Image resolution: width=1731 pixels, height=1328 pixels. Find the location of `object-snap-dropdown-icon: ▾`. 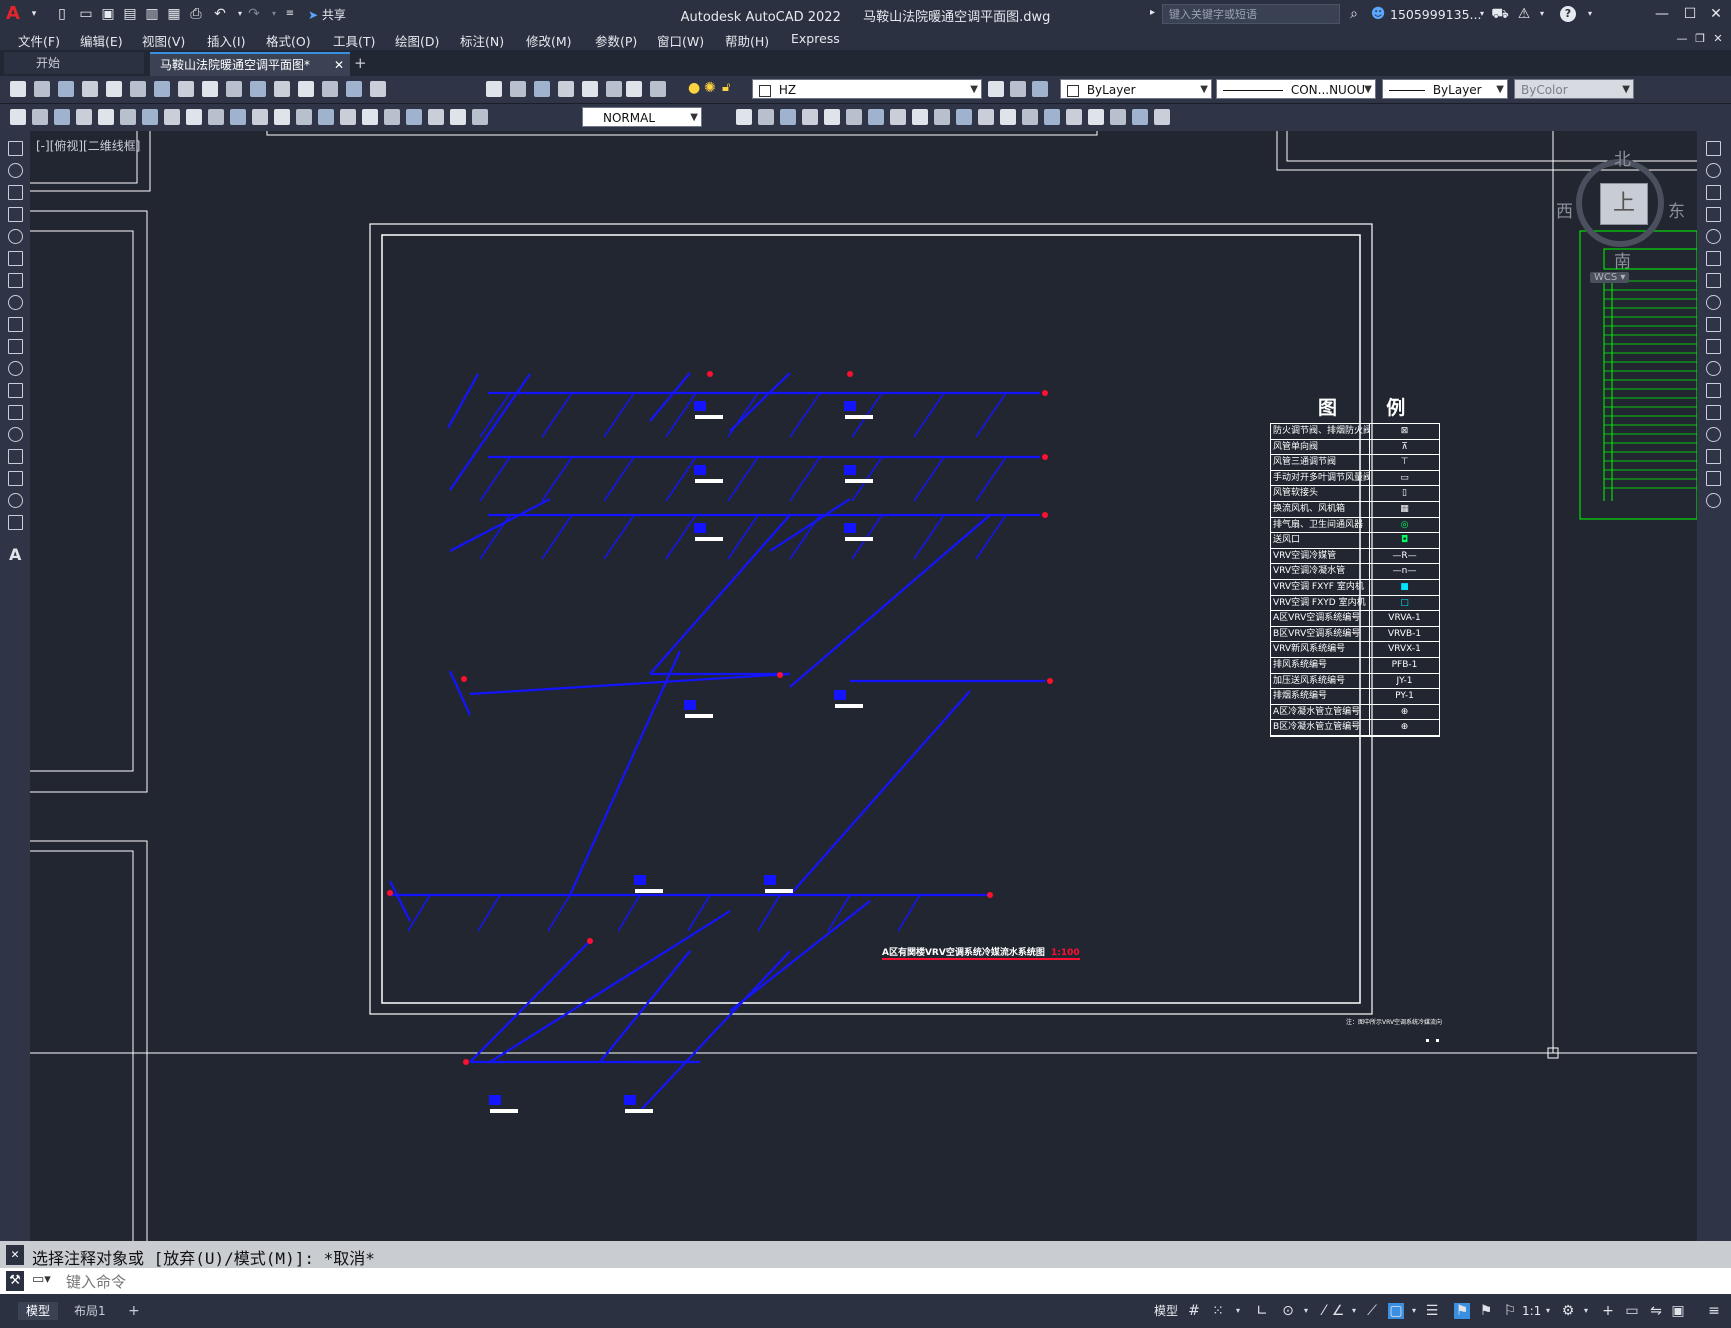

object-snap-dropdown-icon: ▾ is located at coordinates (1414, 1311).